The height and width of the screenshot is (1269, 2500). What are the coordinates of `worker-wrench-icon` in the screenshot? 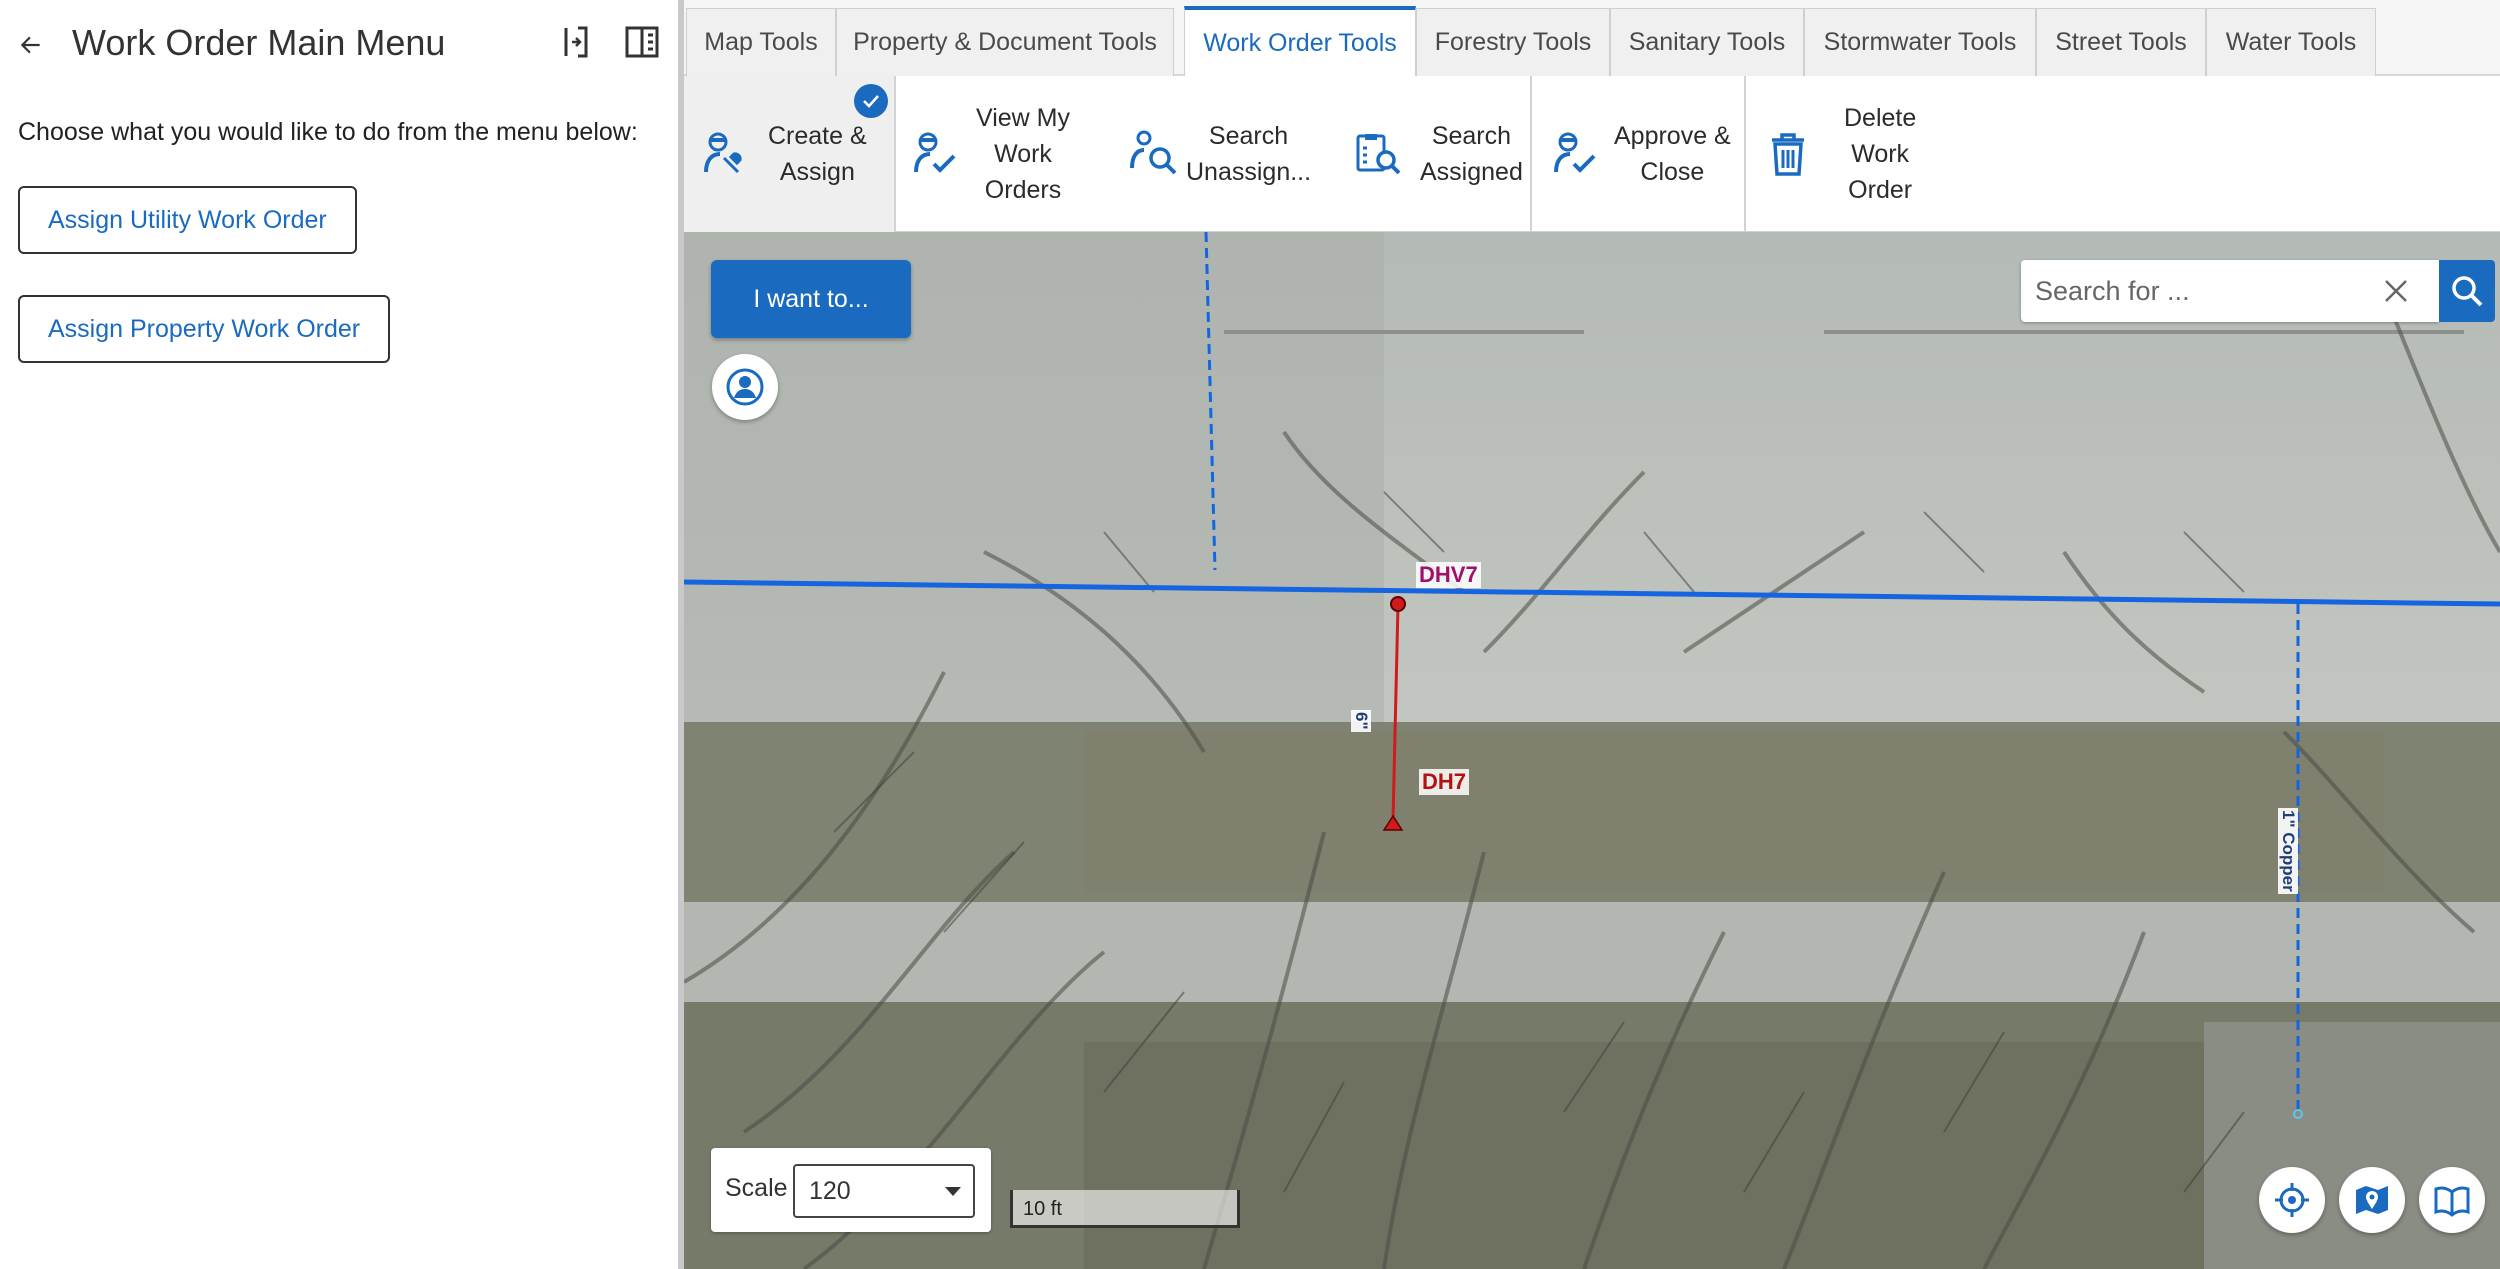 It's located at (723, 153).